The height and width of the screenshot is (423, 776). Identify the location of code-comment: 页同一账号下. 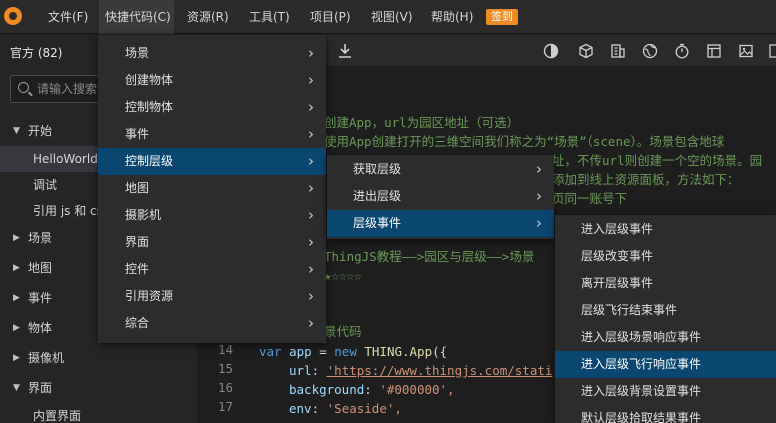
(590, 198).